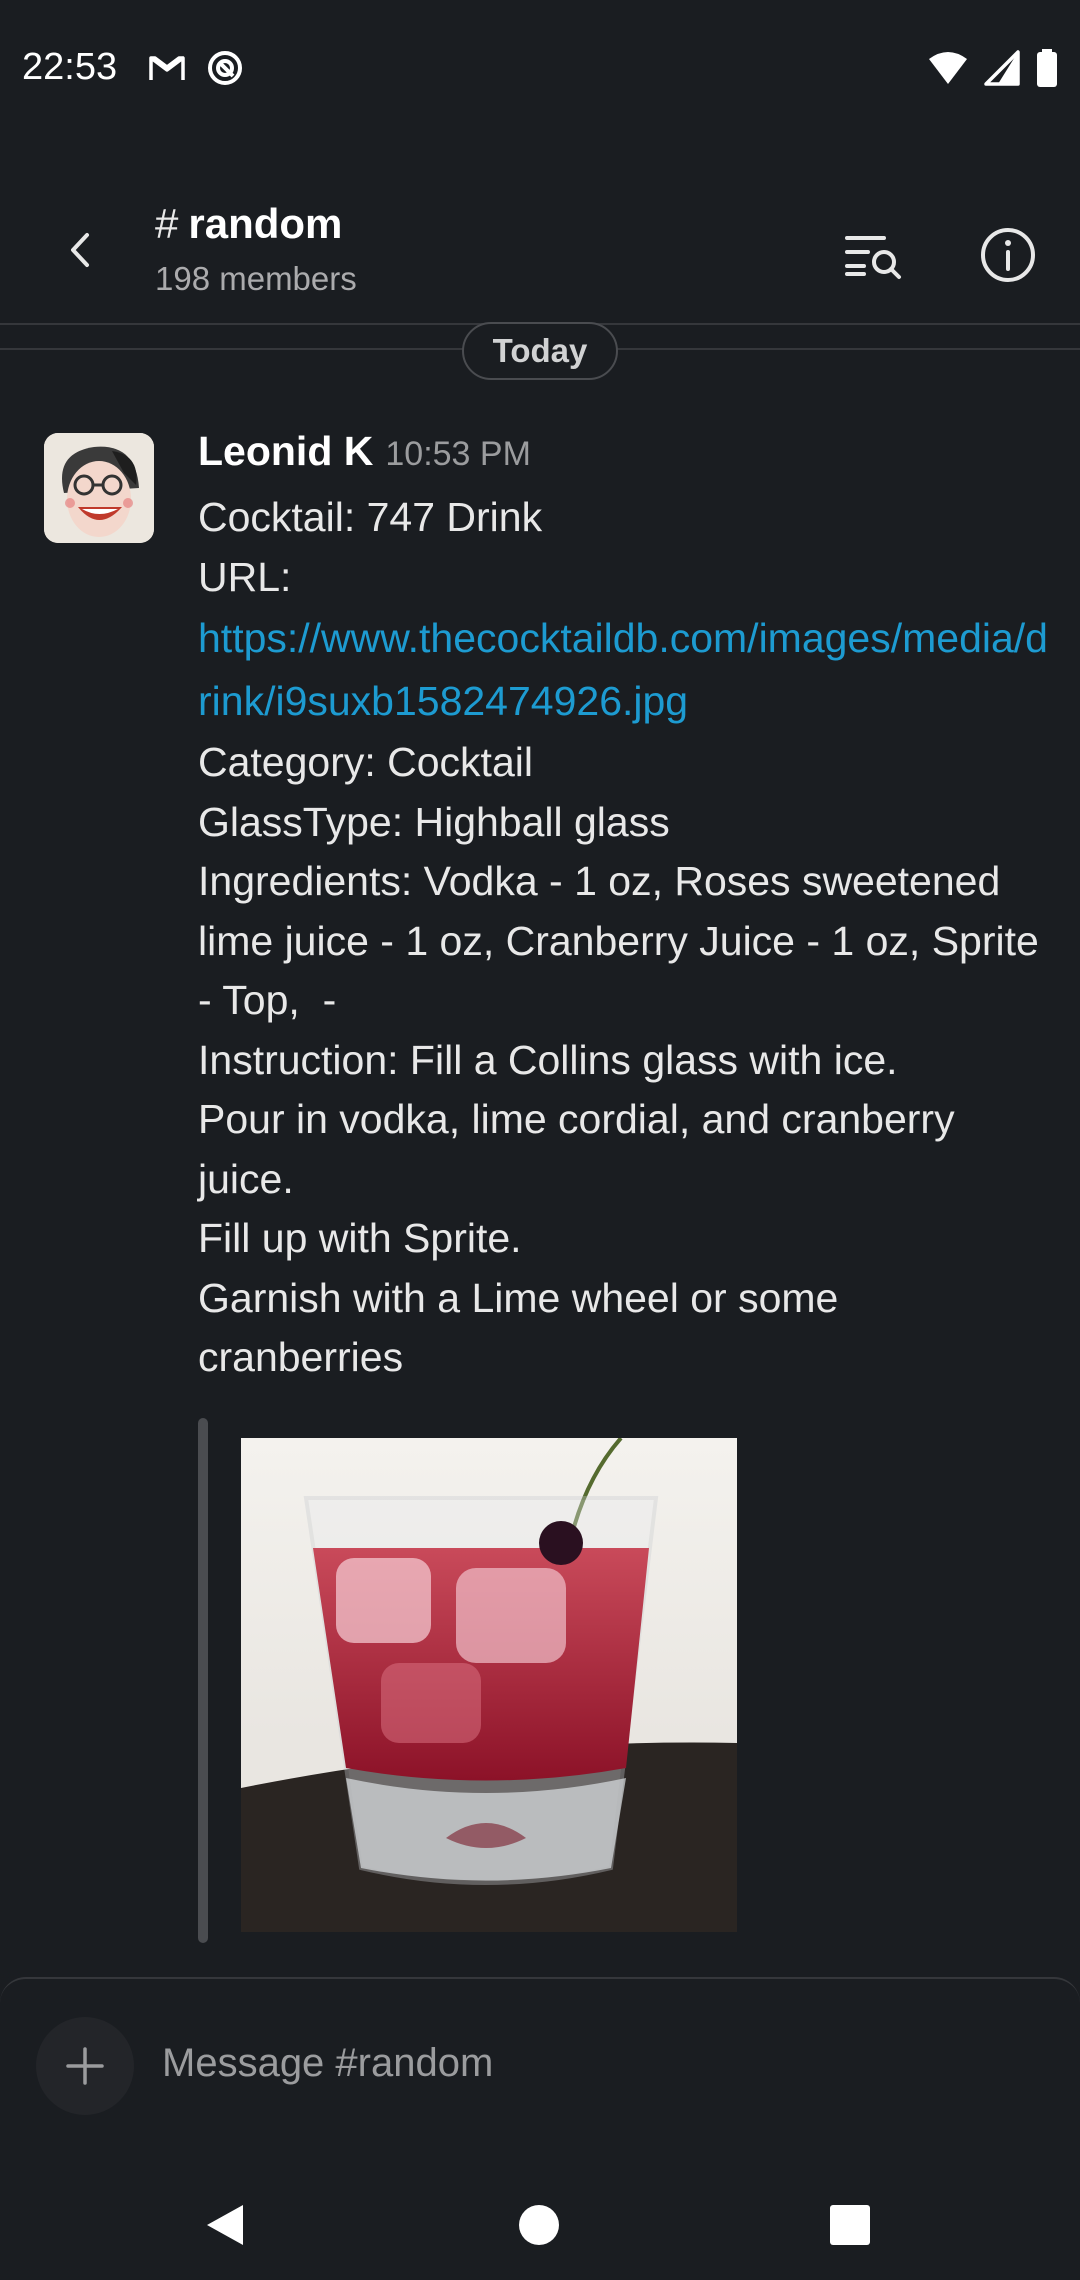 The image size is (1080, 2280). What do you see at coordinates (225, 67) in the screenshot?
I see `sync-icon` at bounding box center [225, 67].